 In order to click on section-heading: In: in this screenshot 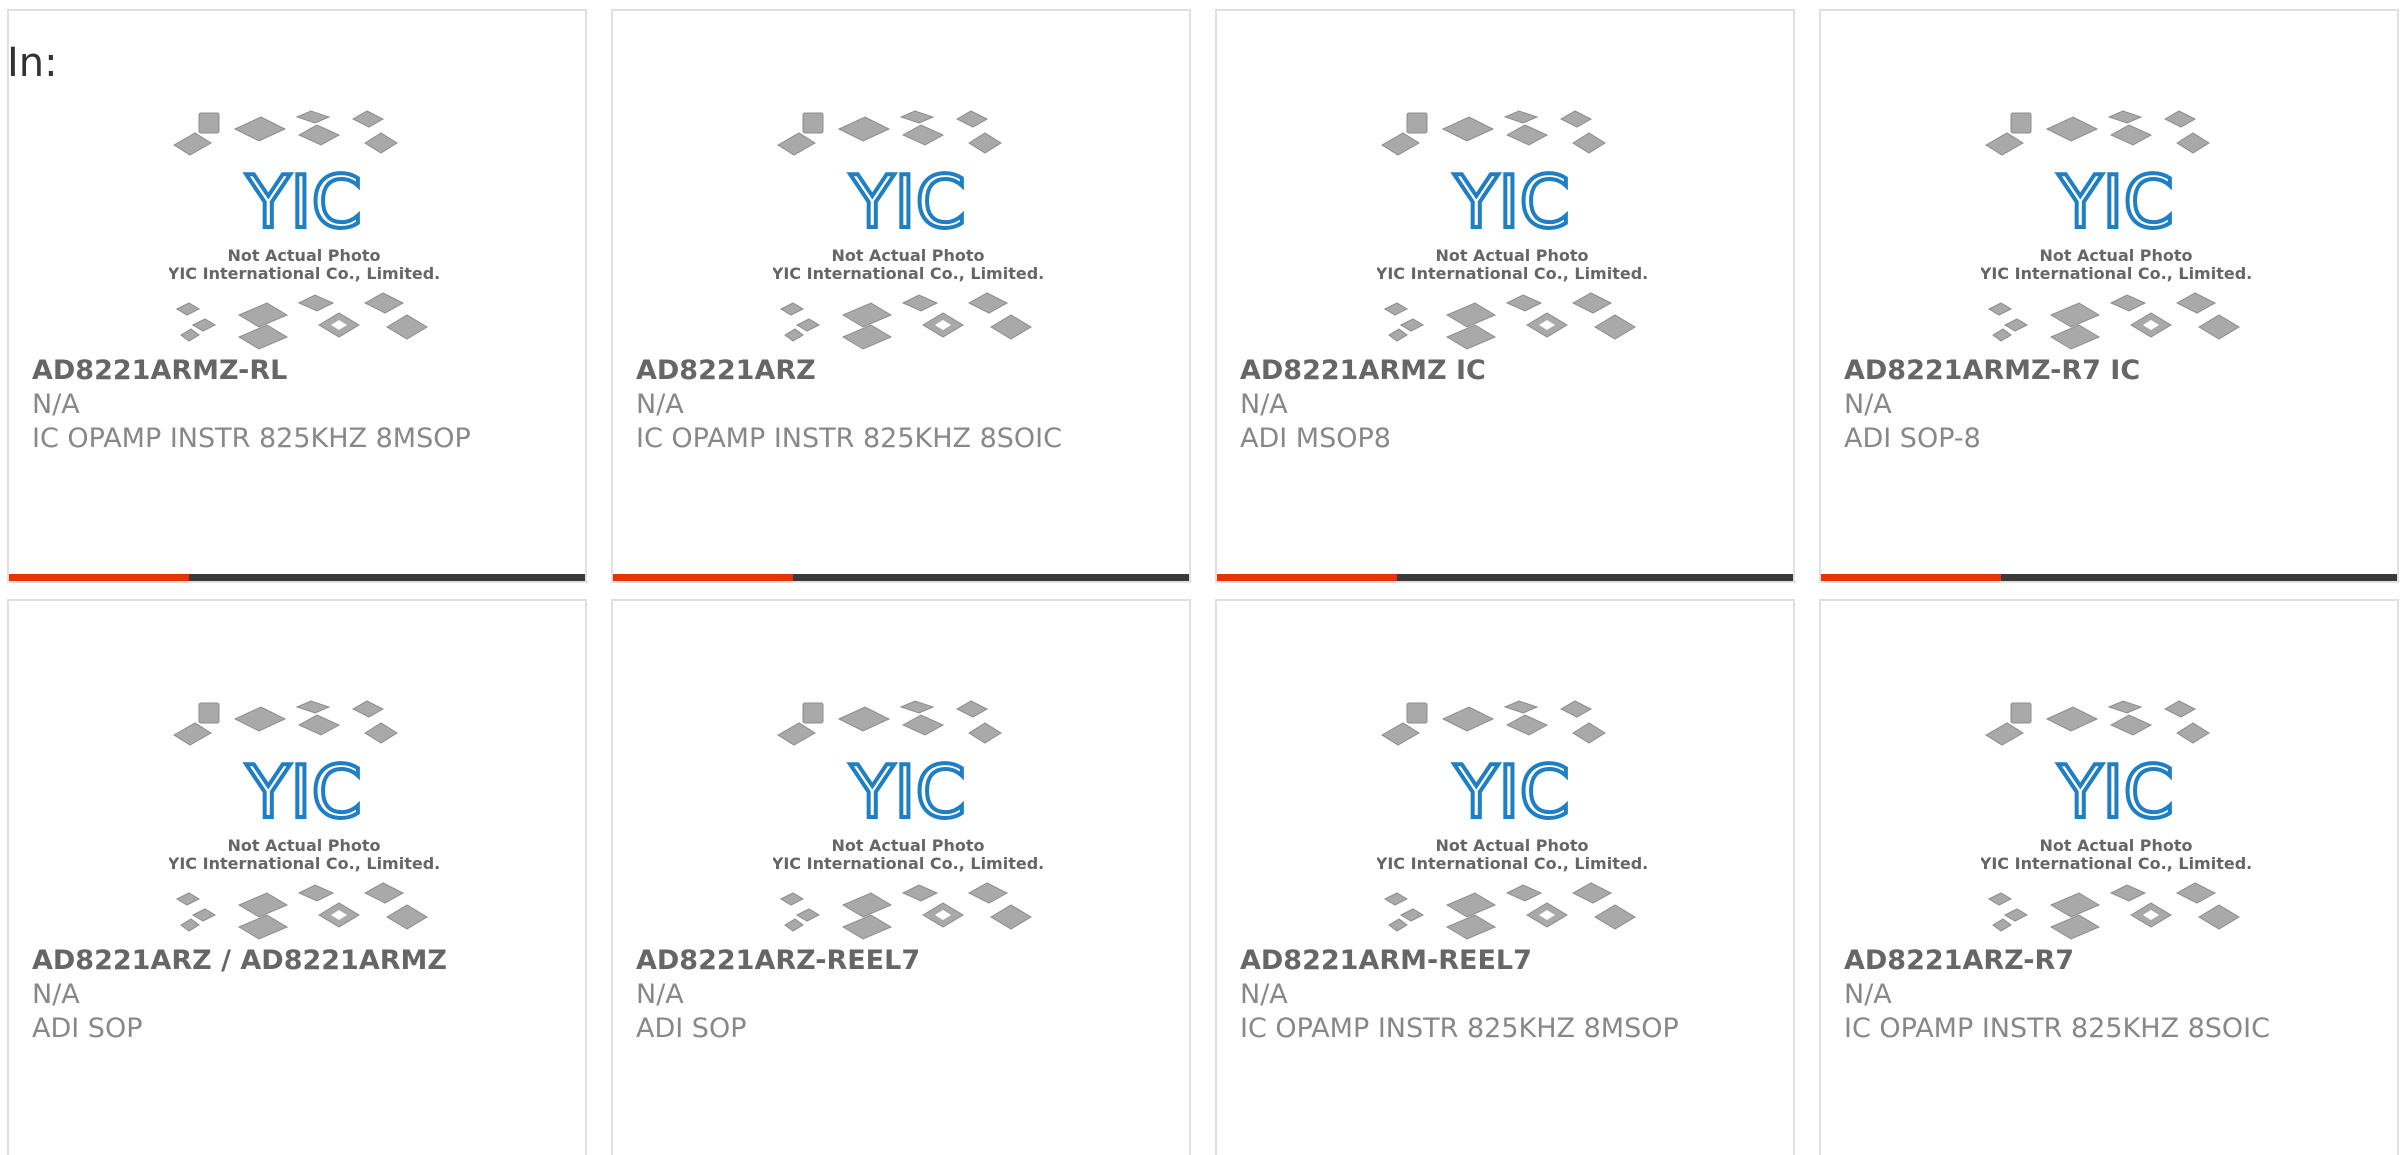, I will do `click(32, 63)`.